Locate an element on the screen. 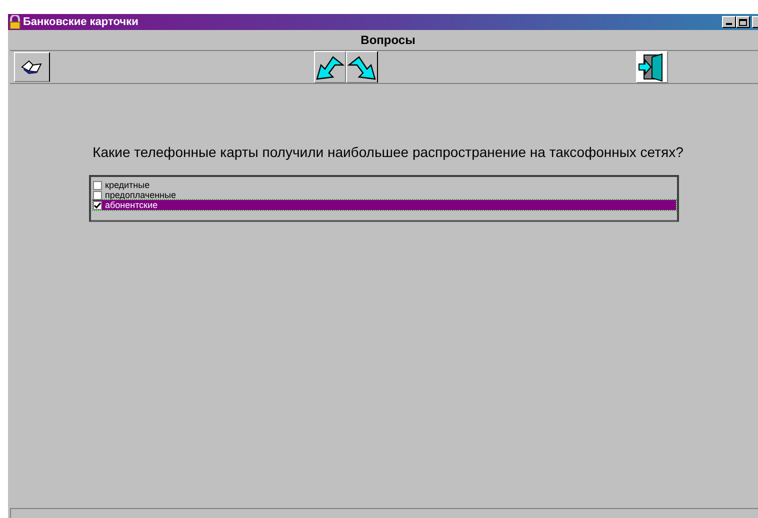 Image resolution: width=758 pixels, height=518 pixels. checkmark-icon is located at coordinates (97, 205).